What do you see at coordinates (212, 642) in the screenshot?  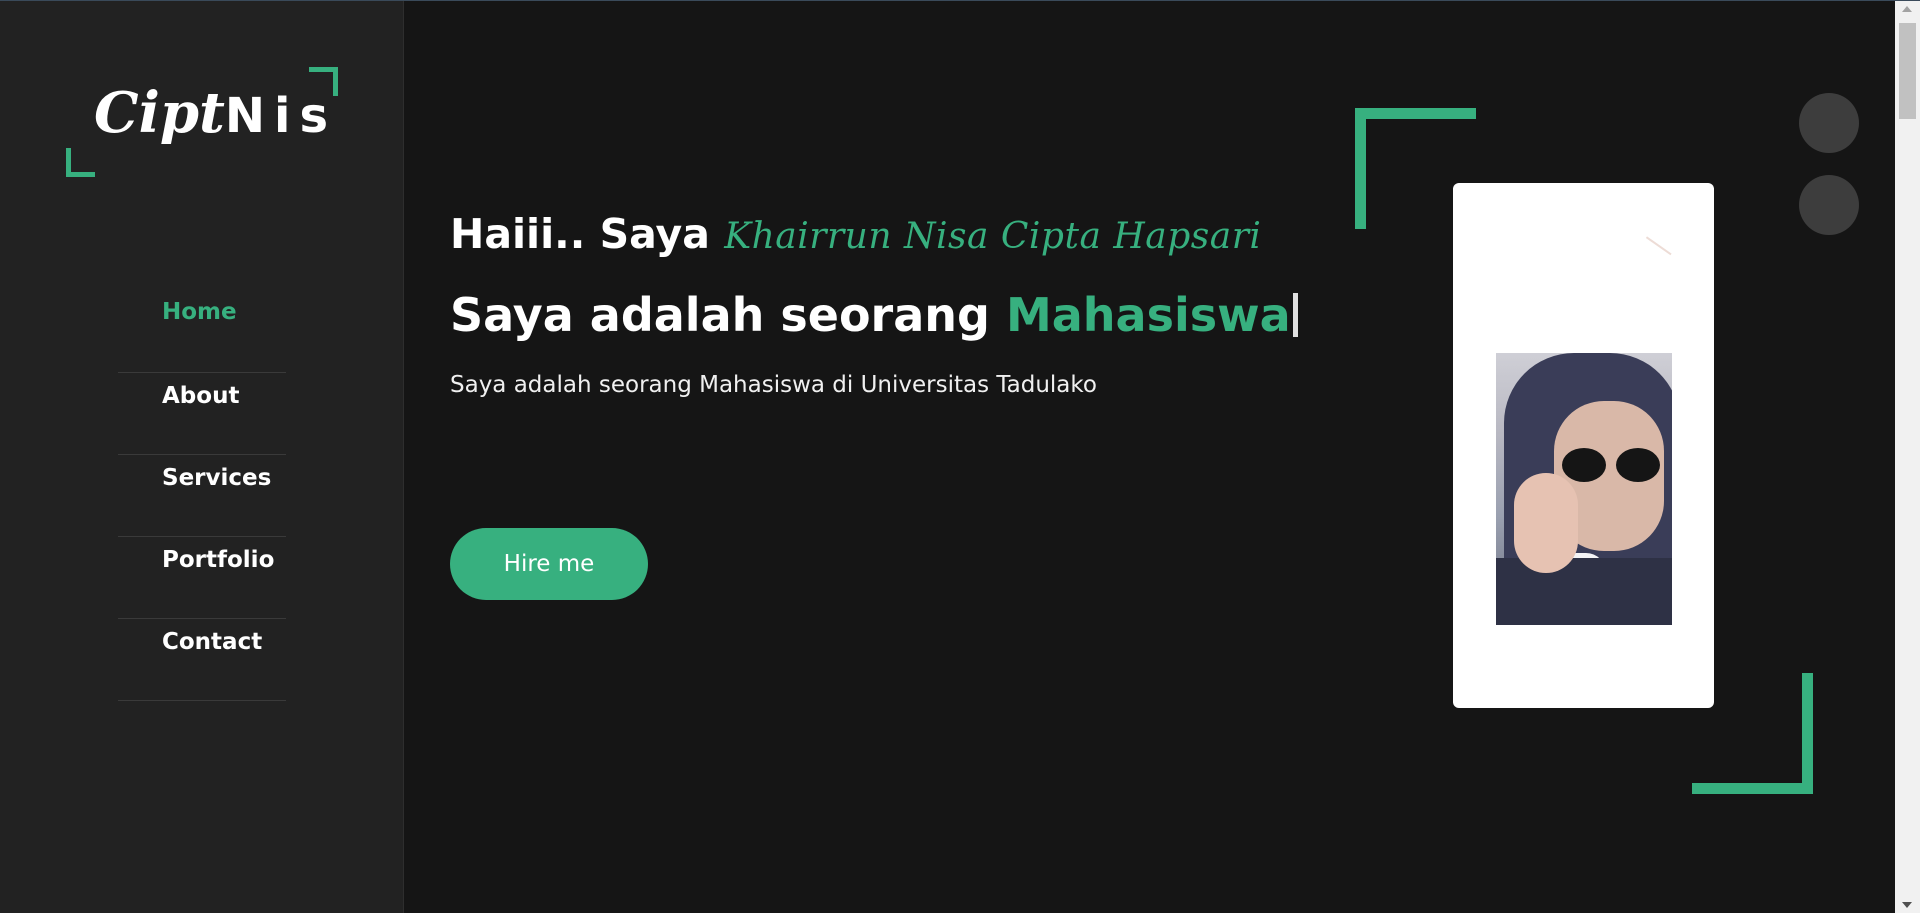 I see `nav-item-label: Contact` at bounding box center [212, 642].